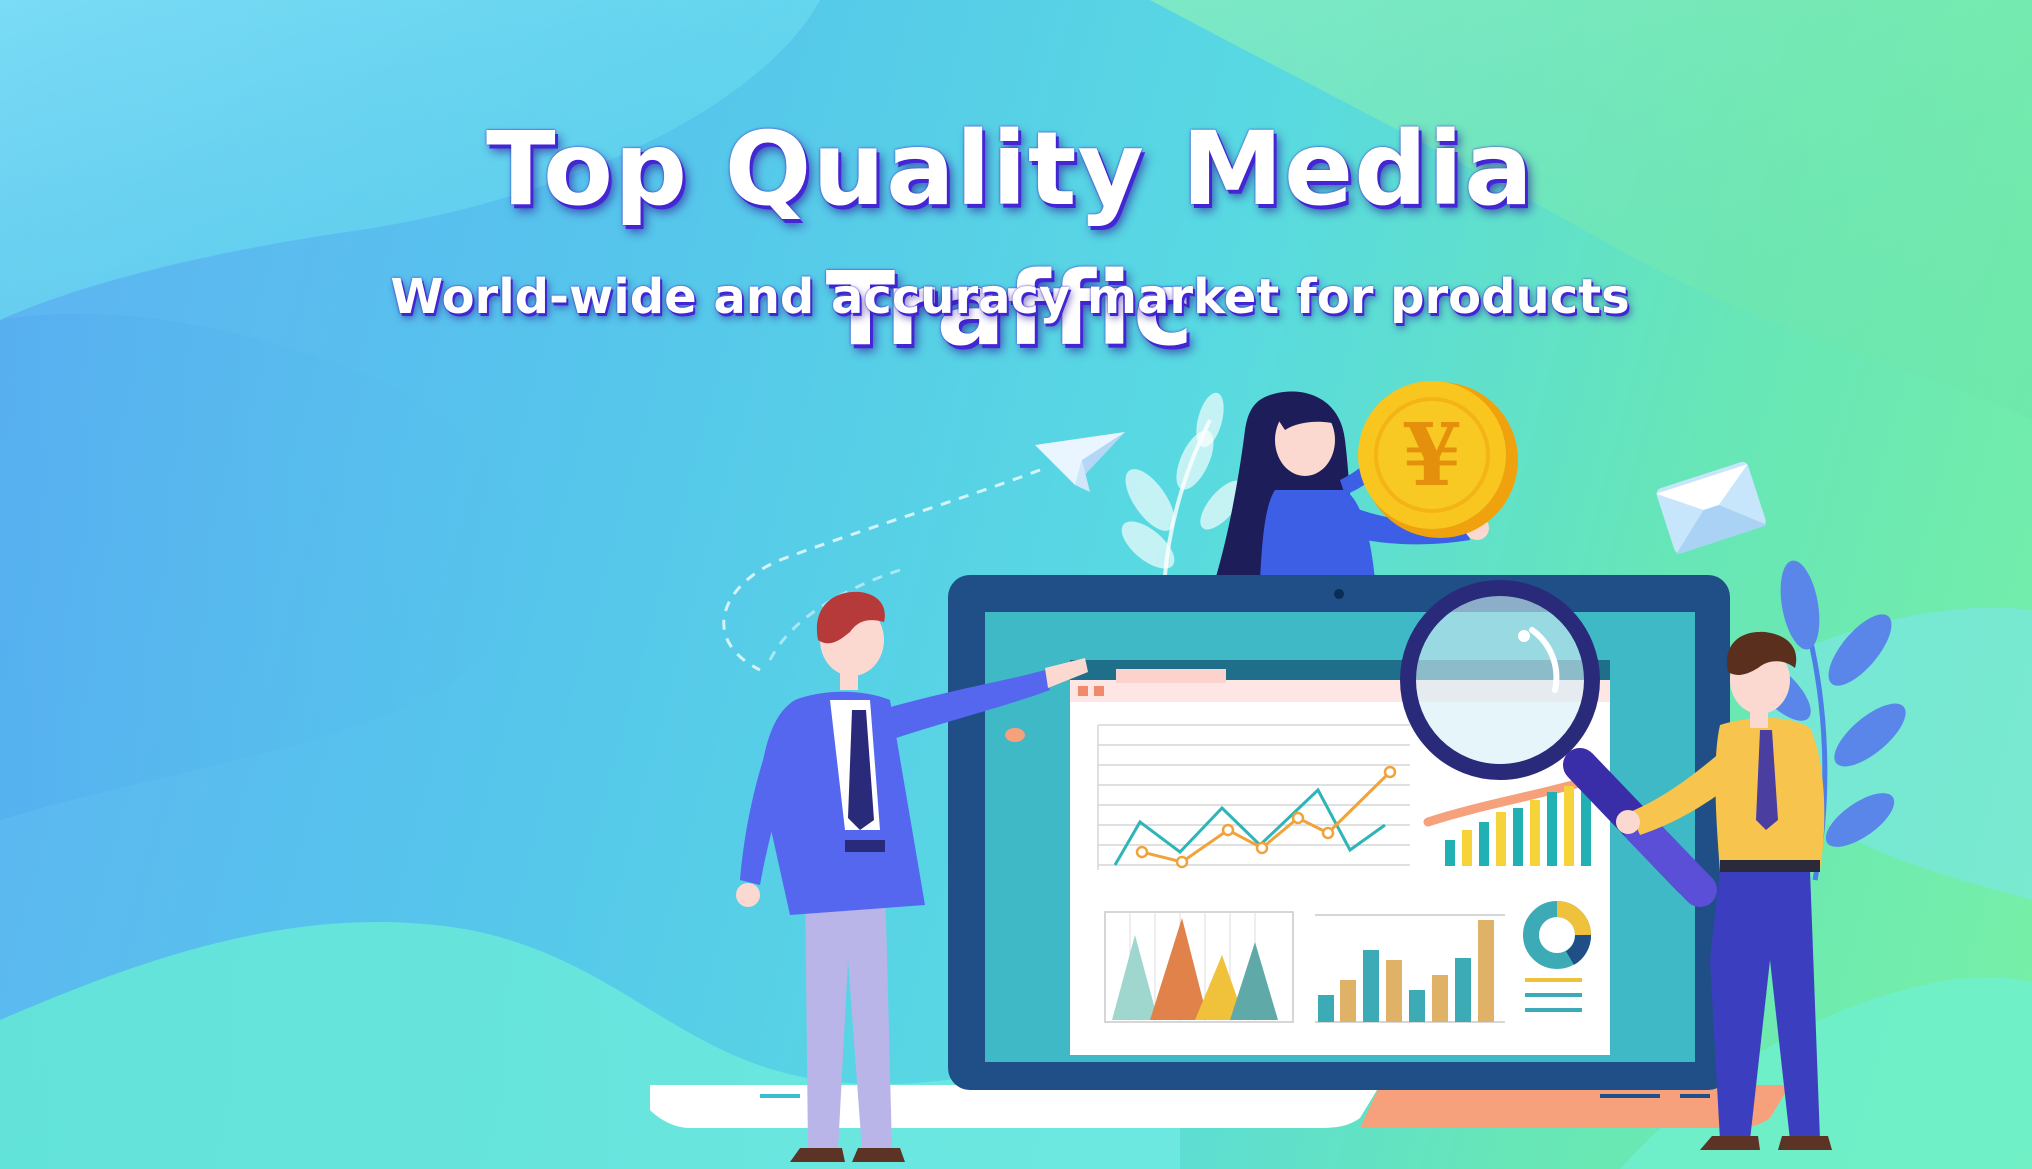  I want to click on coin-symbol: ¥, so click(1432, 455).